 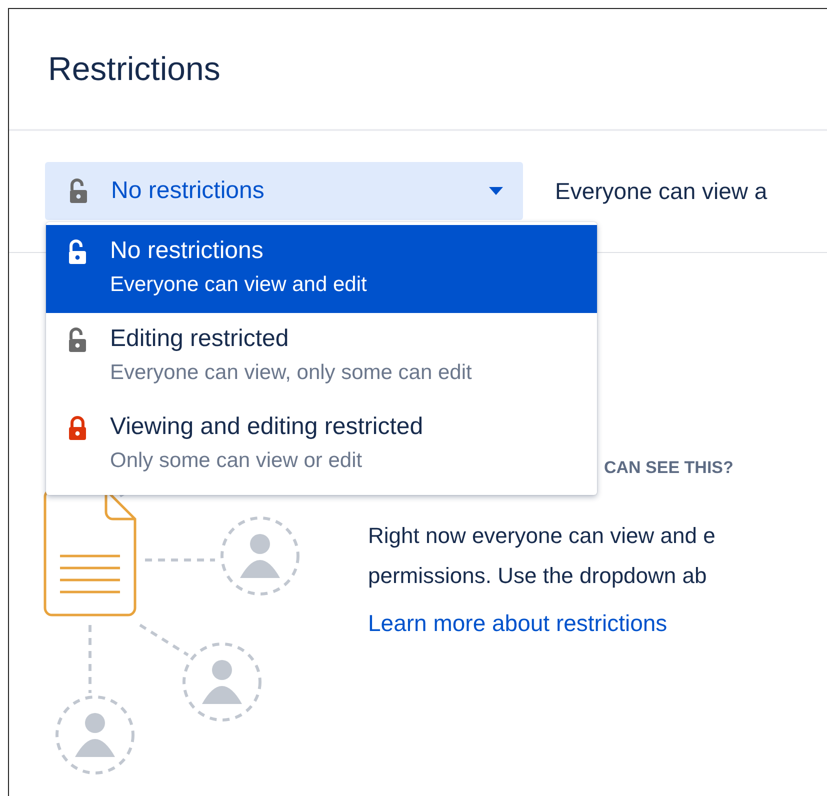 What do you see at coordinates (321, 269) in the screenshot?
I see `menu-option: No restrictions Everyone can view and edit` at bounding box center [321, 269].